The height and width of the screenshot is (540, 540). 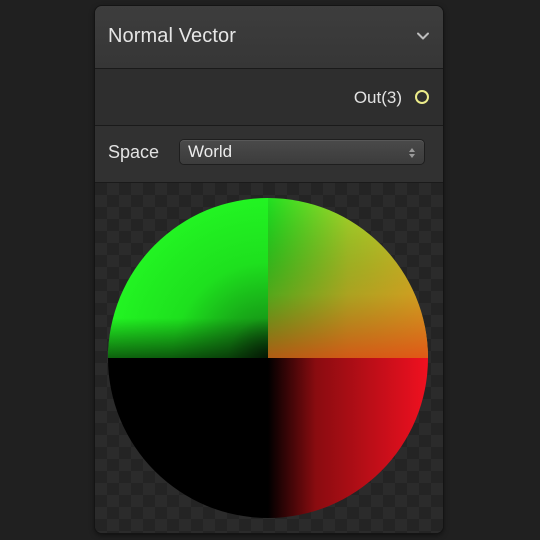 I want to click on node-controls: Space World, so click(x=269, y=154).